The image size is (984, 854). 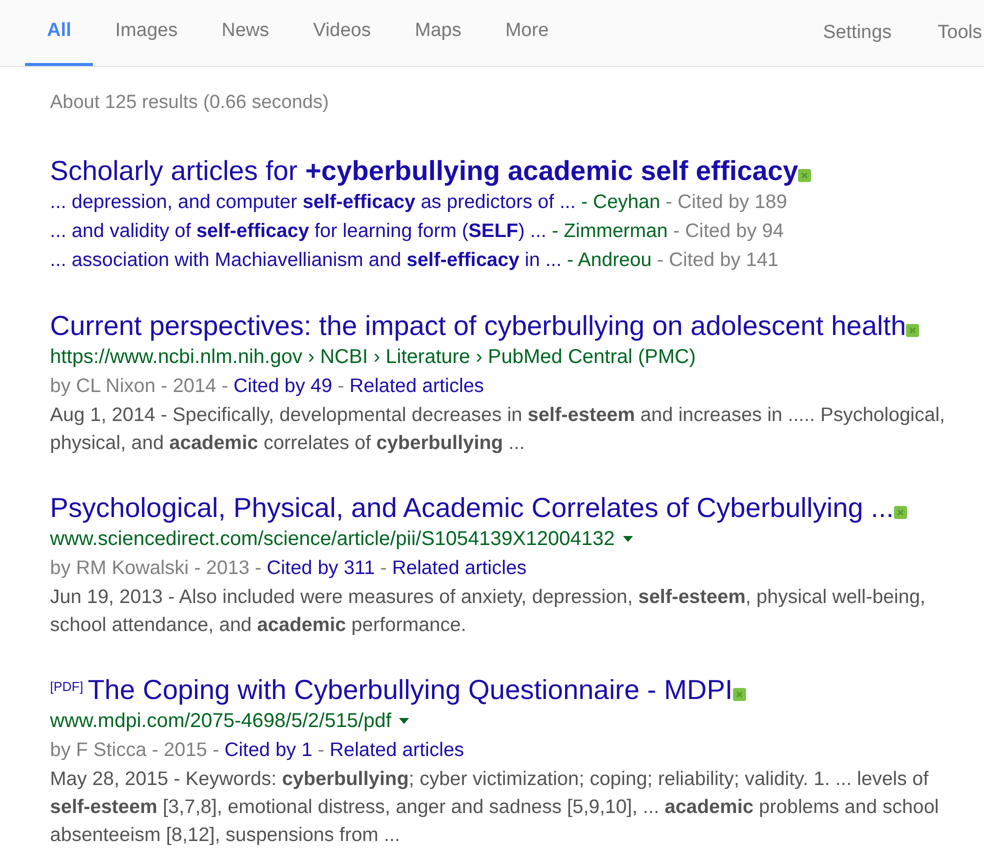 I want to click on result-title: The Coping with Cyberbullying Questionnaire - MDPI, so click(x=410, y=689).